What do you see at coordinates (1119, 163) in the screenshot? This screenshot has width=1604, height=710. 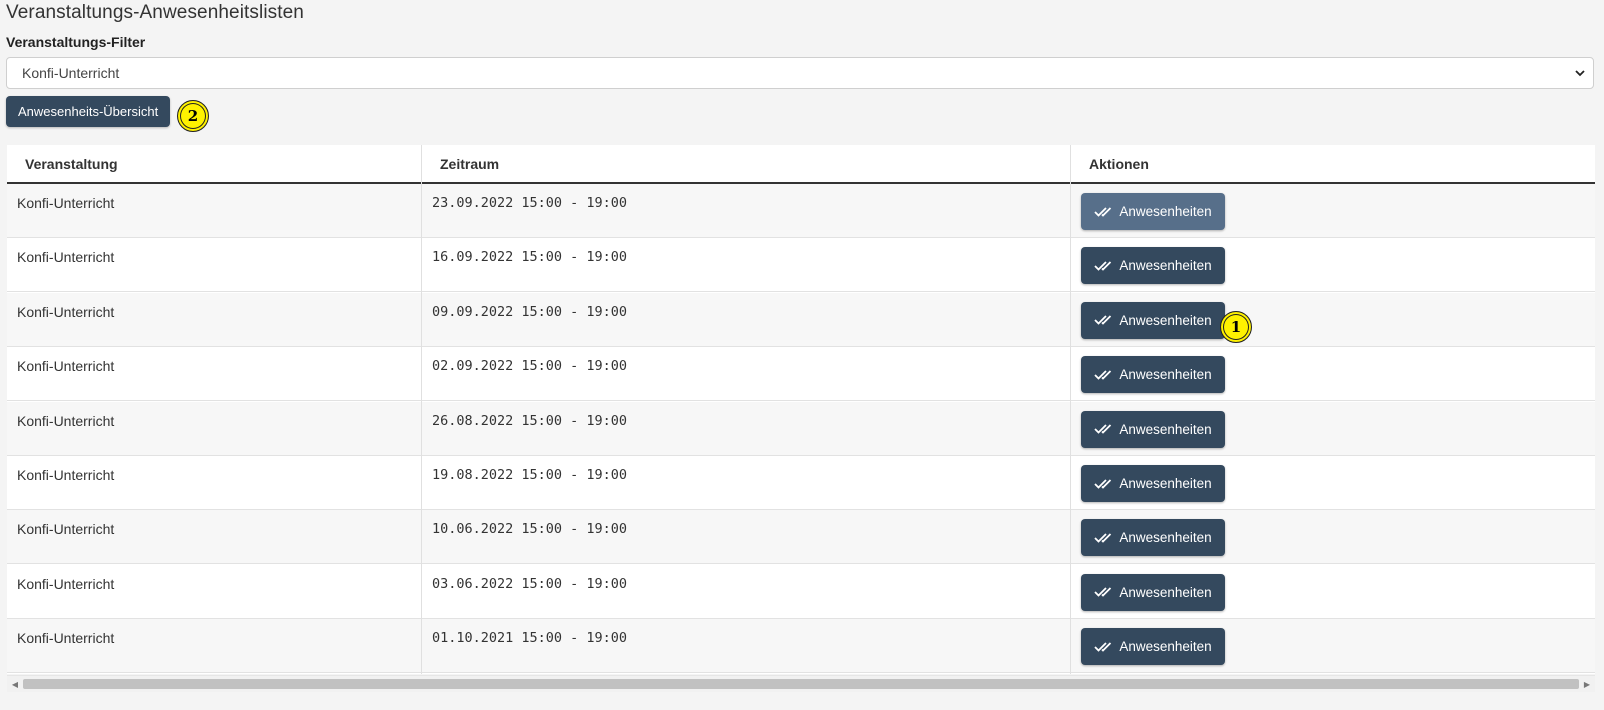 I see `column-header-actions: Aktionen` at bounding box center [1119, 163].